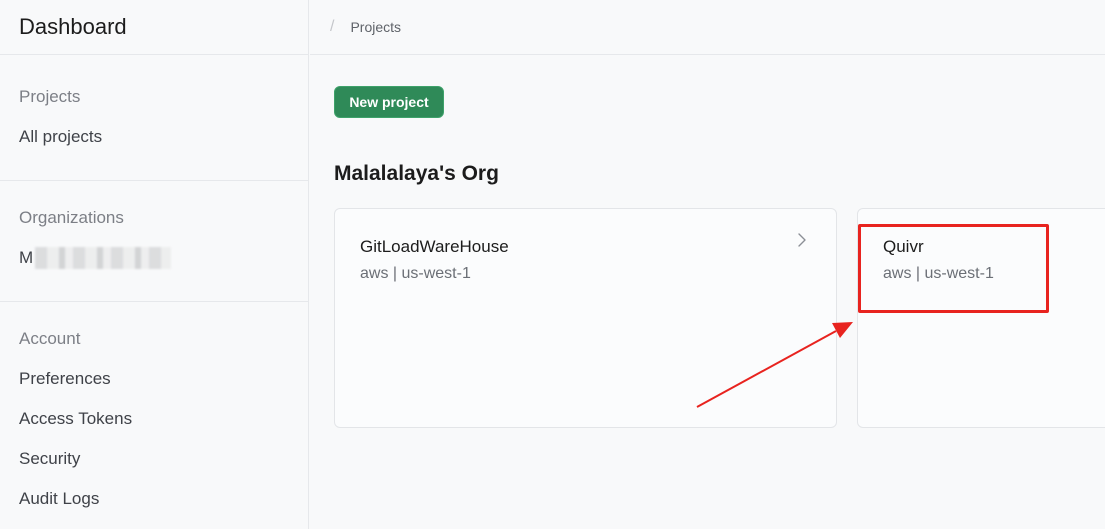  Describe the element at coordinates (416, 173) in the screenshot. I see `org-title: Malalalaya's Org` at that location.